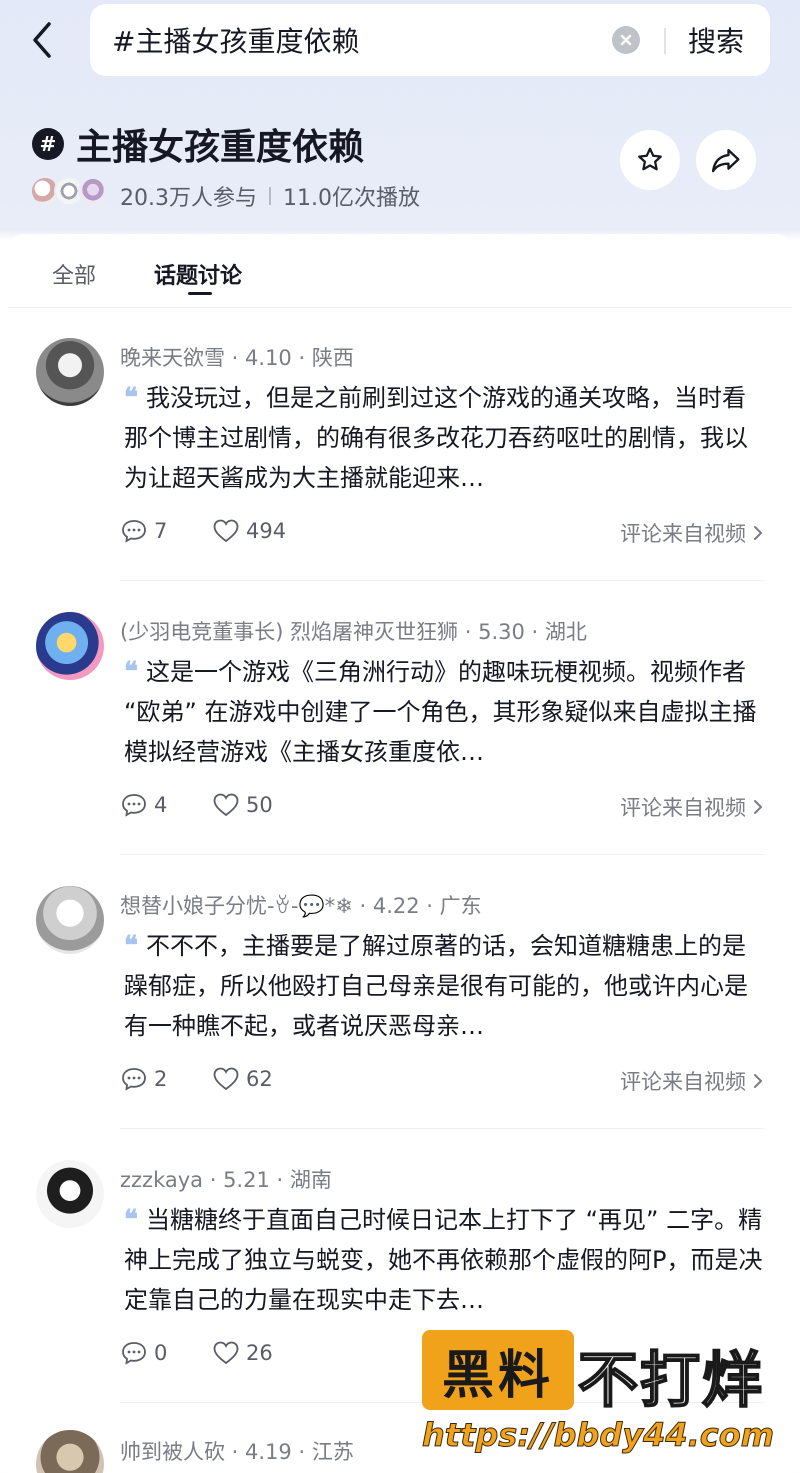  Describe the element at coordinates (161, 1353) in the screenshot. I see `comment-count: 0` at that location.